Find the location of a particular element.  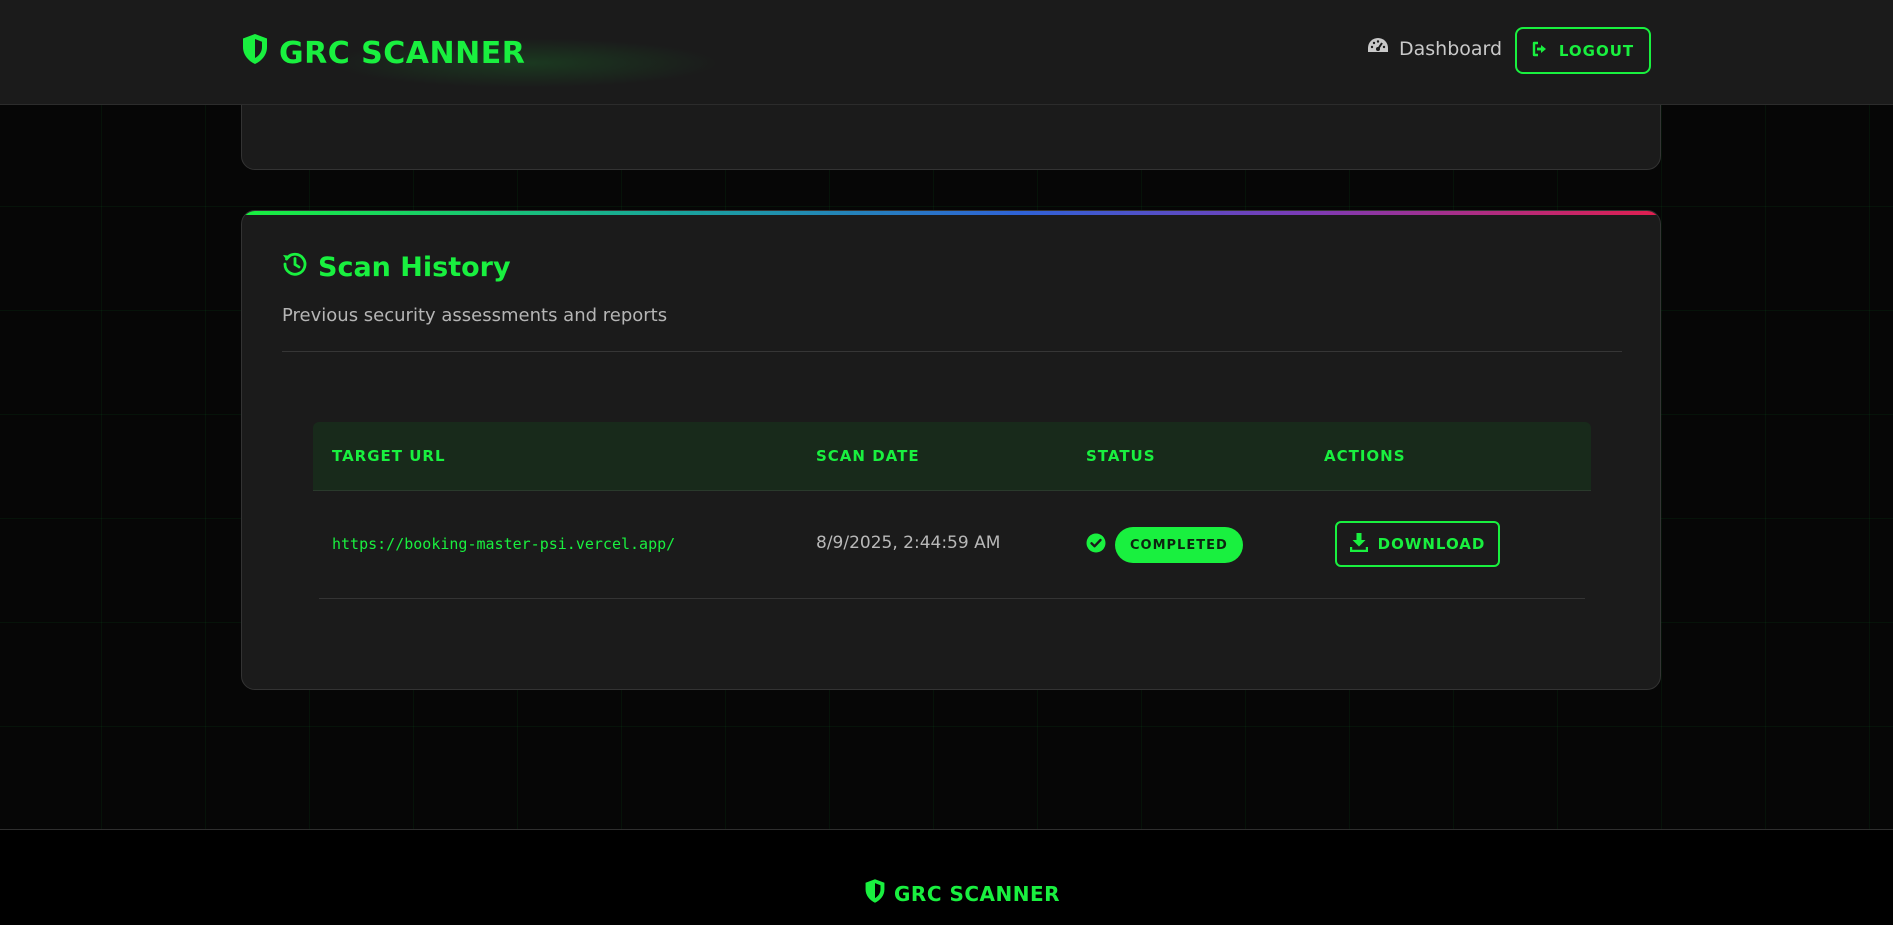

column-header-scan-date: SCAN DATE is located at coordinates (868, 456).